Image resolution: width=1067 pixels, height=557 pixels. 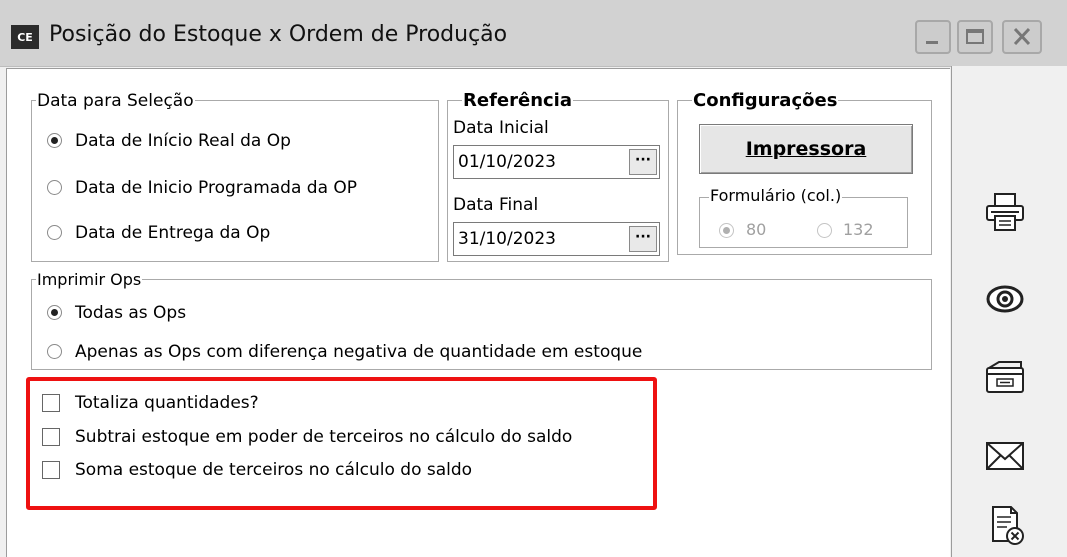 I want to click on data-final-picker-button: ···, so click(x=643, y=239).